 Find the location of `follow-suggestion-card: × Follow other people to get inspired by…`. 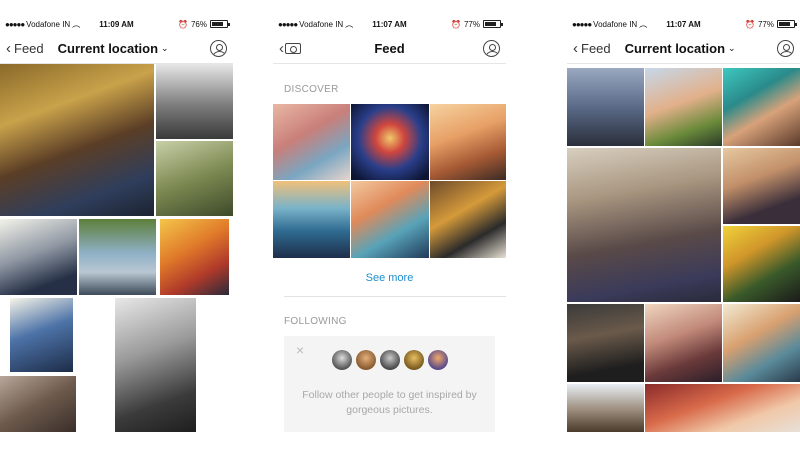

follow-suggestion-card: × Follow other people to get inspired by… is located at coordinates (389, 384).